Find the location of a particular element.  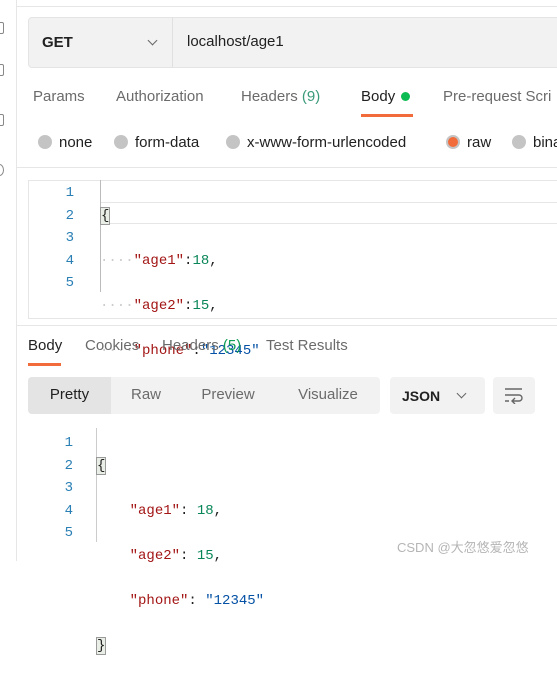

view-visualize: Visualize is located at coordinates (328, 395).